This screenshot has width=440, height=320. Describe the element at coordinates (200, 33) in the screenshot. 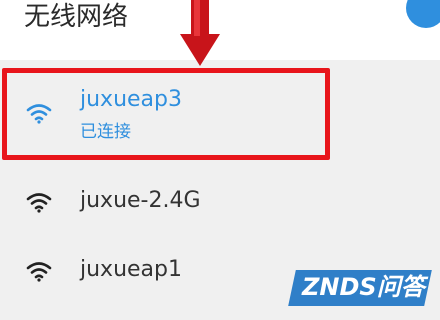

I see `down-arrow-icon` at that location.